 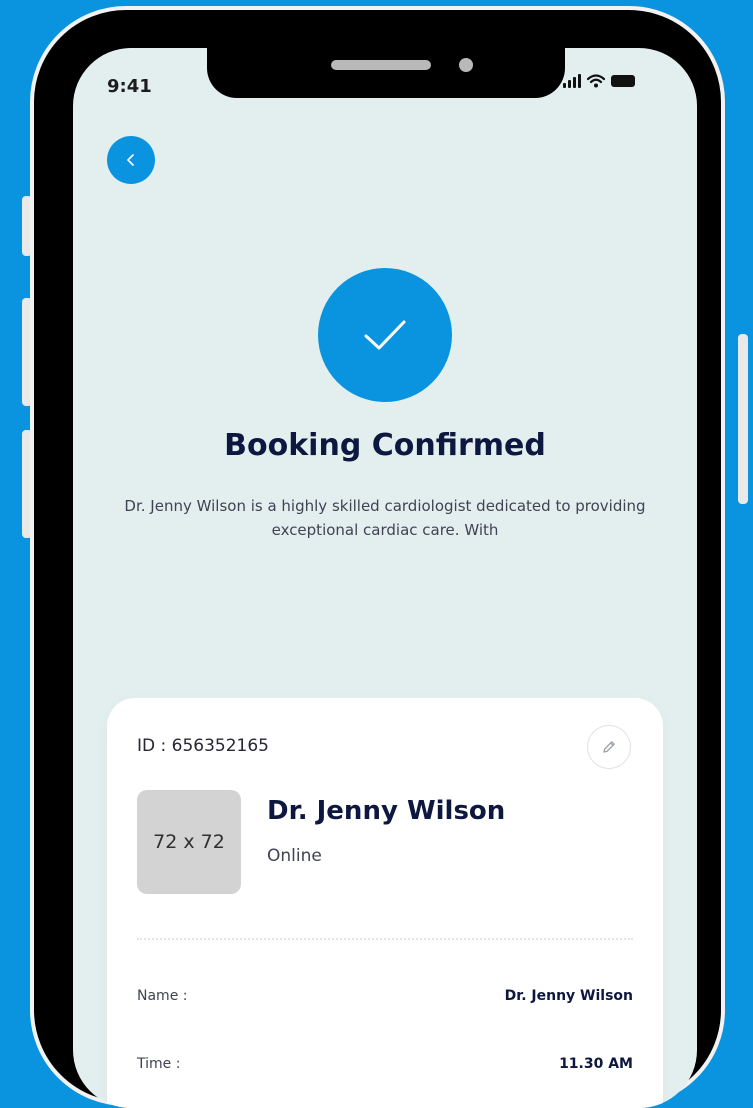 I want to click on signal-icon, so click(x=572, y=81).